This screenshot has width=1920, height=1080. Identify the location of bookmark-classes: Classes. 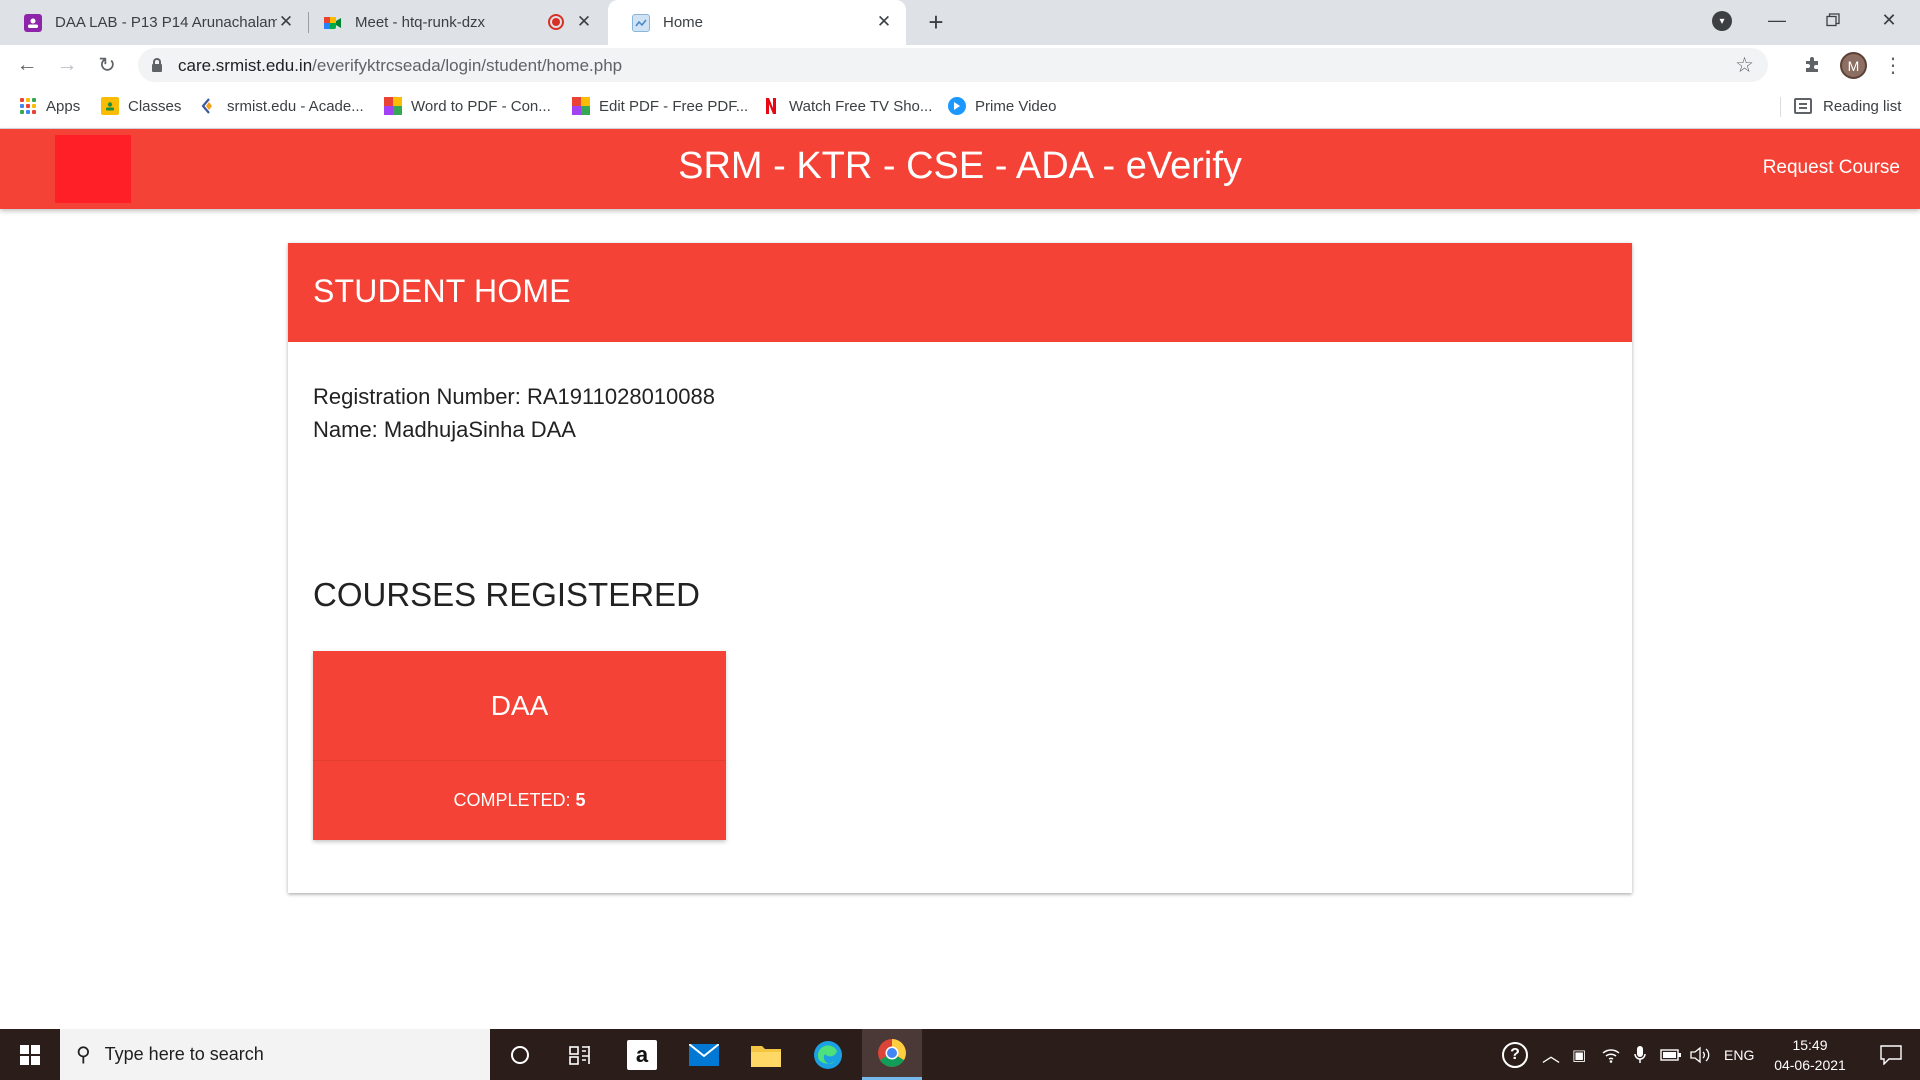
(141, 106).